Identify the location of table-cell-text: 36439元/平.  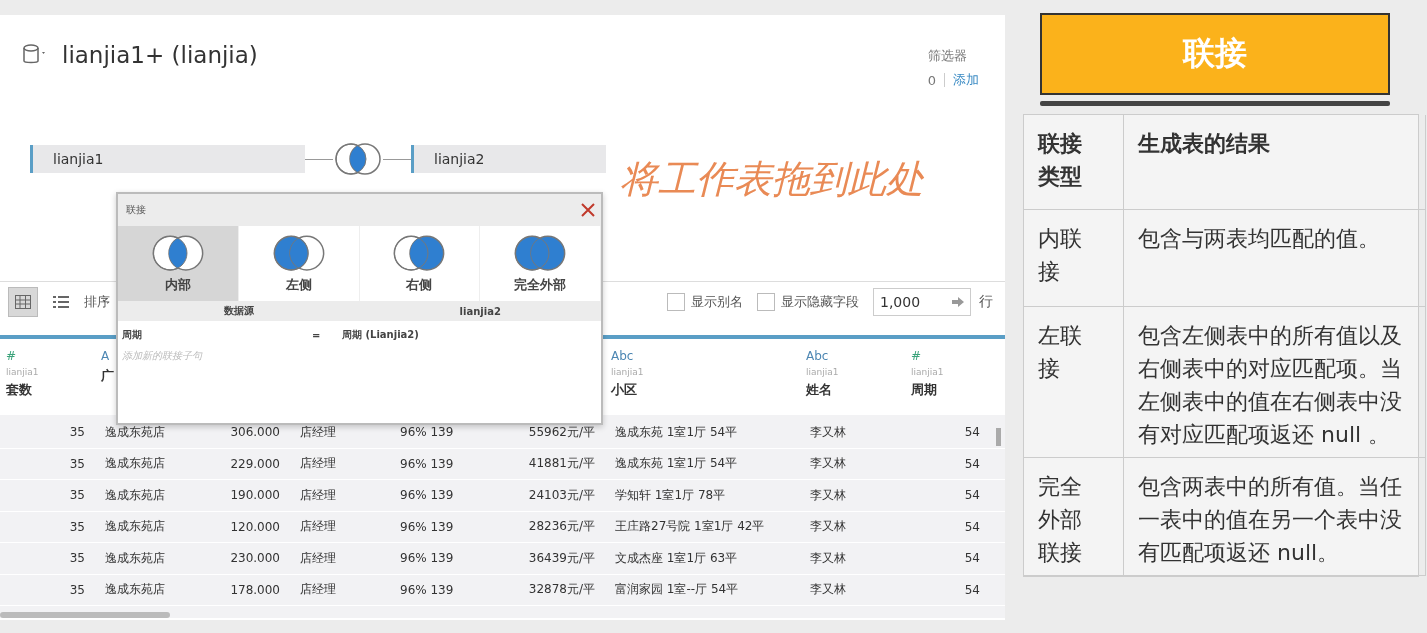
(561, 558).